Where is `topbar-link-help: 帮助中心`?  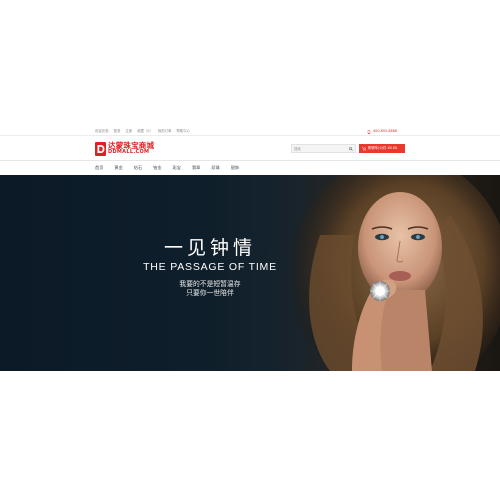
topbar-link-help: 帮助中心 is located at coordinates (183, 131).